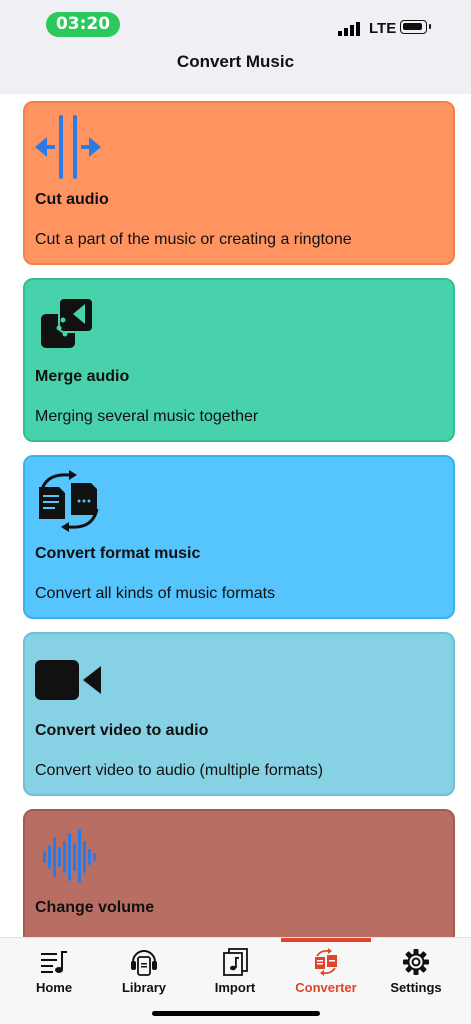  Describe the element at coordinates (118, 553) in the screenshot. I see `card-title: Convert format music` at that location.